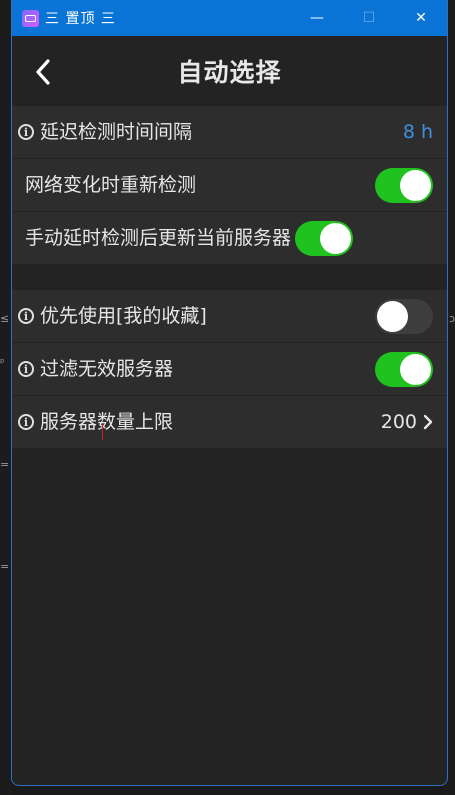 Image resolution: width=455 pixels, height=795 pixels. I want to click on server-limit-label: 服务器数量上限, so click(107, 422).